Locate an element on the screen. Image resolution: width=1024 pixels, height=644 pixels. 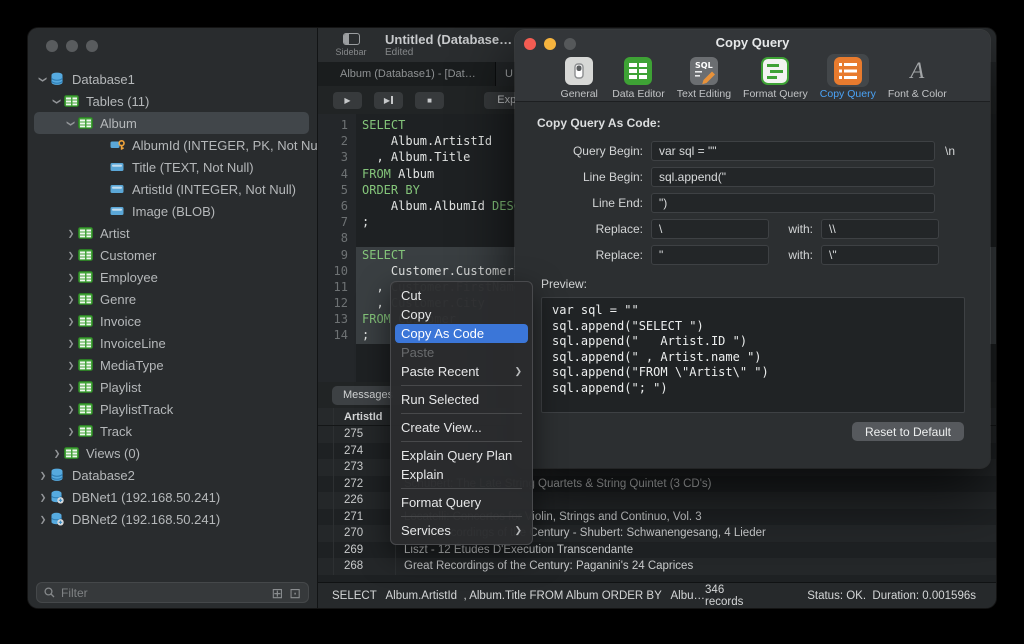
sidebar-item-invoice: ❯ Invoice is located at coordinates (172, 321).